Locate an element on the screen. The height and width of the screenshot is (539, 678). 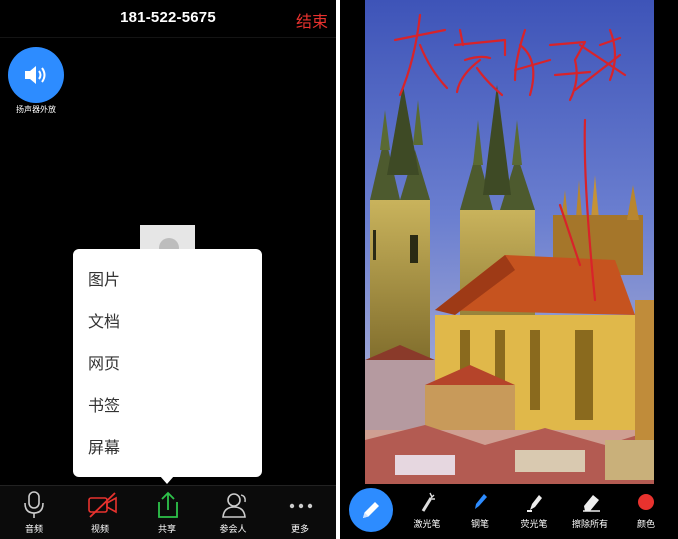
speaker-label: 扬声器外放 is located at coordinates (36, 109).